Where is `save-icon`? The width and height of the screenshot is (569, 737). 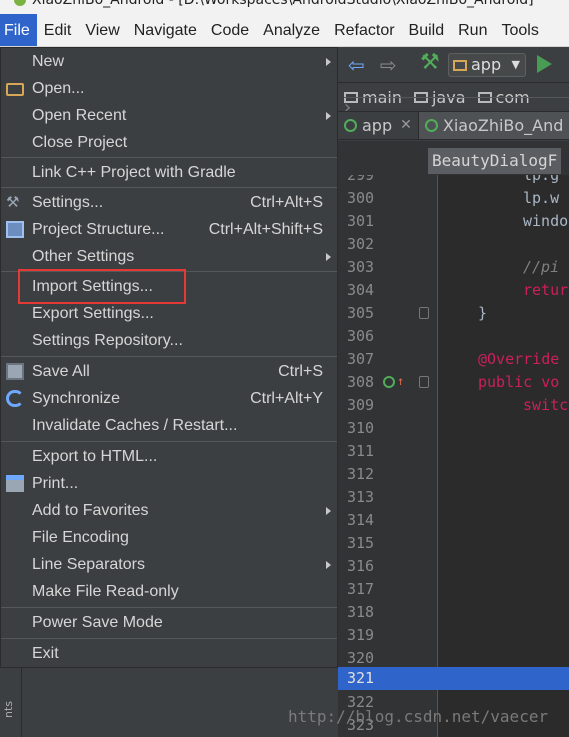 save-icon is located at coordinates (15, 371).